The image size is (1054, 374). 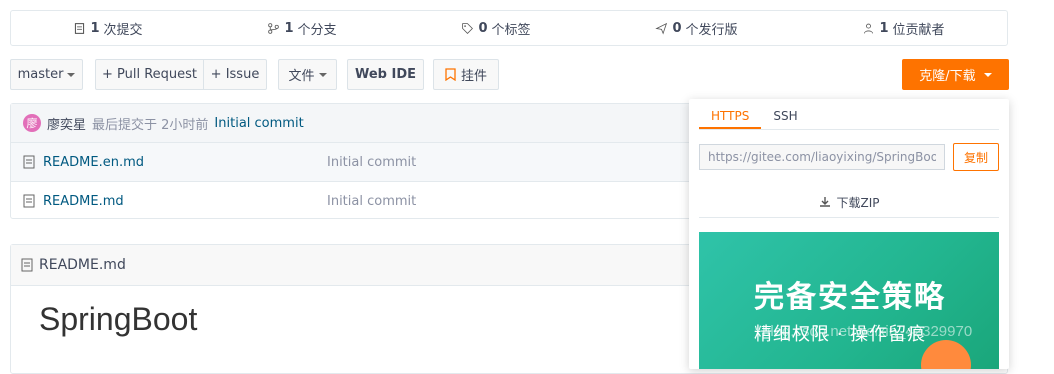 What do you see at coordinates (976, 157) in the screenshot?
I see `copy-button: 复制` at bounding box center [976, 157].